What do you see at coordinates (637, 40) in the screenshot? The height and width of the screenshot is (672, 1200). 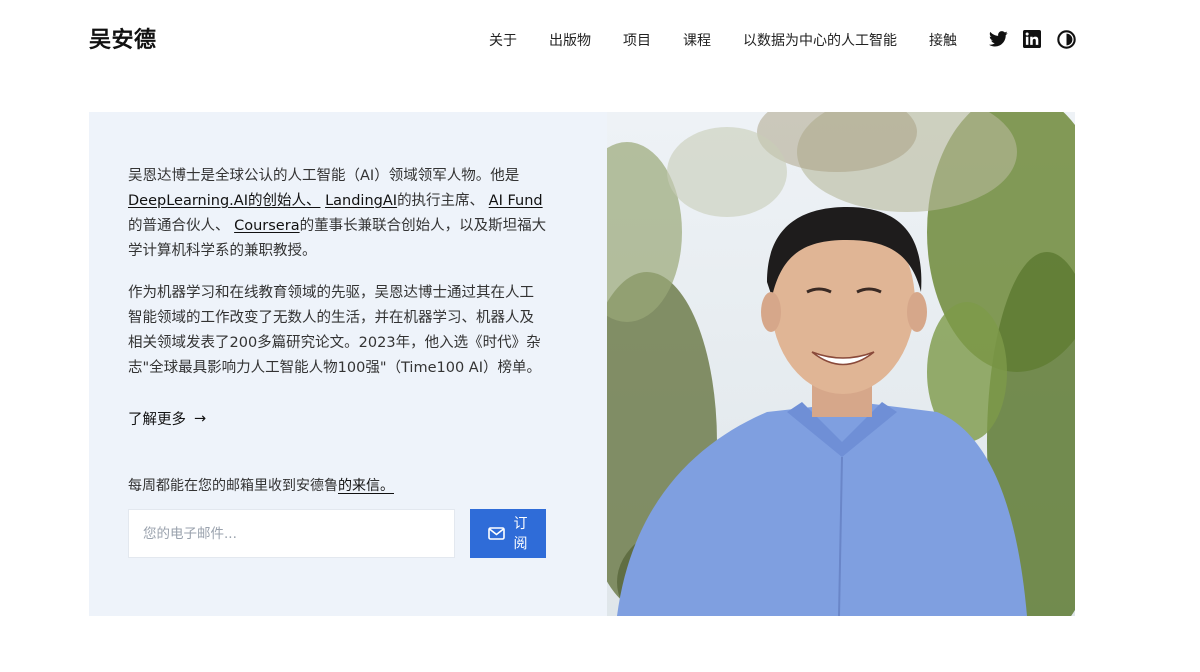 I see `nav-projects: 项目` at bounding box center [637, 40].